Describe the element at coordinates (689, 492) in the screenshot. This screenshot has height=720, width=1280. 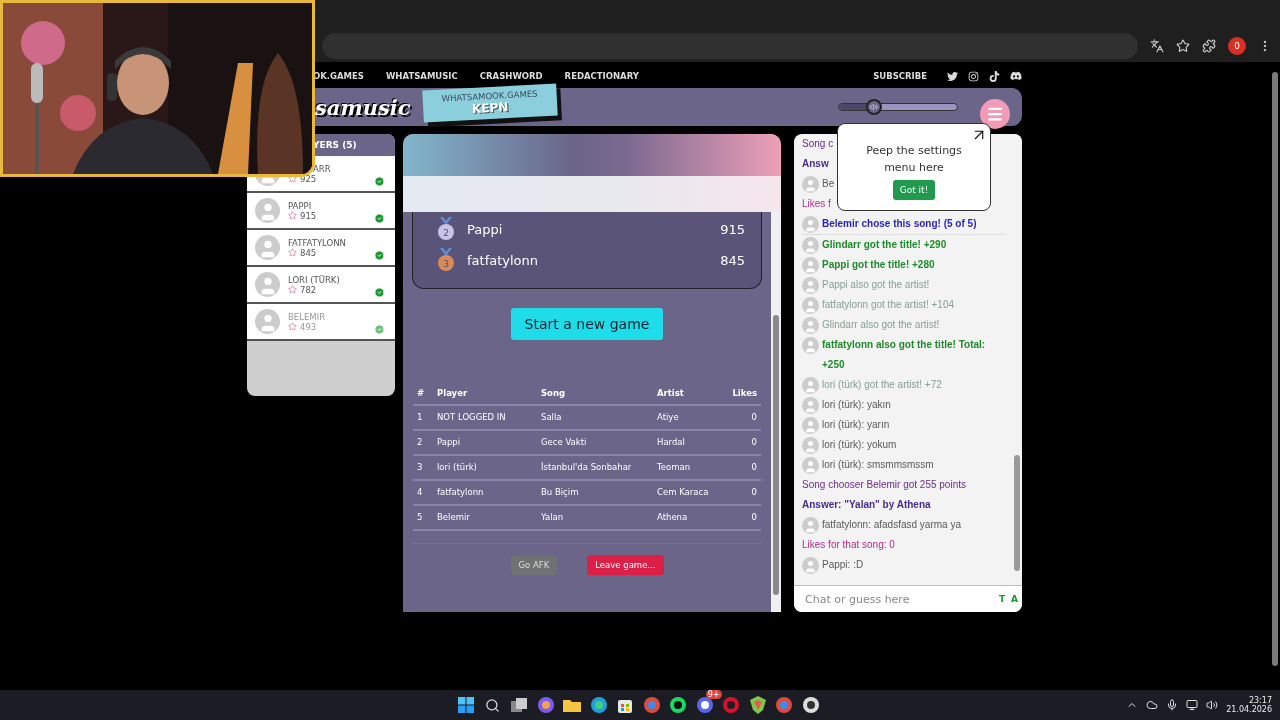
I see `table-cell: Cem Karaca` at that location.